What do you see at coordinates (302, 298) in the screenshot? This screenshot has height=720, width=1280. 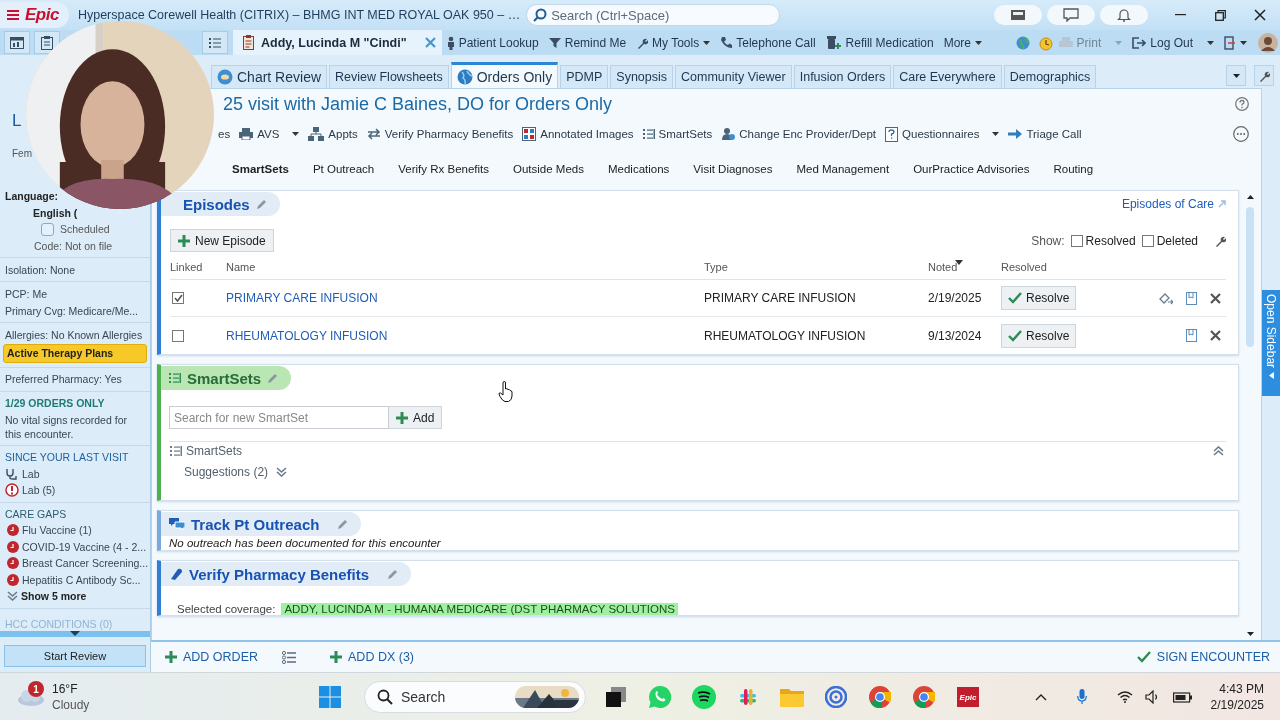 I see `episode-link: PRIMARY CARE INFUSION` at bounding box center [302, 298].